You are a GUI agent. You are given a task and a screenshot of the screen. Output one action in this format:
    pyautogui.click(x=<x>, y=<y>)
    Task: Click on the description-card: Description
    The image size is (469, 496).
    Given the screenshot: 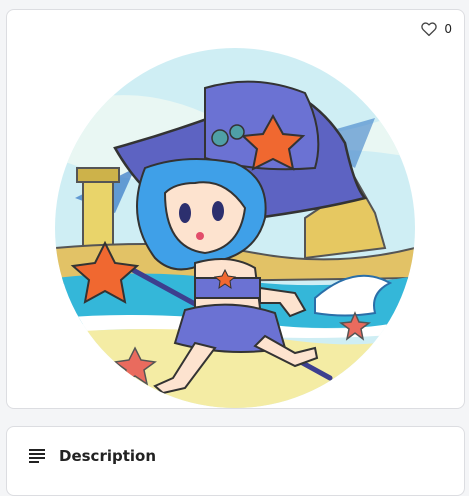 What is the action you would take?
    pyautogui.click(x=235, y=461)
    